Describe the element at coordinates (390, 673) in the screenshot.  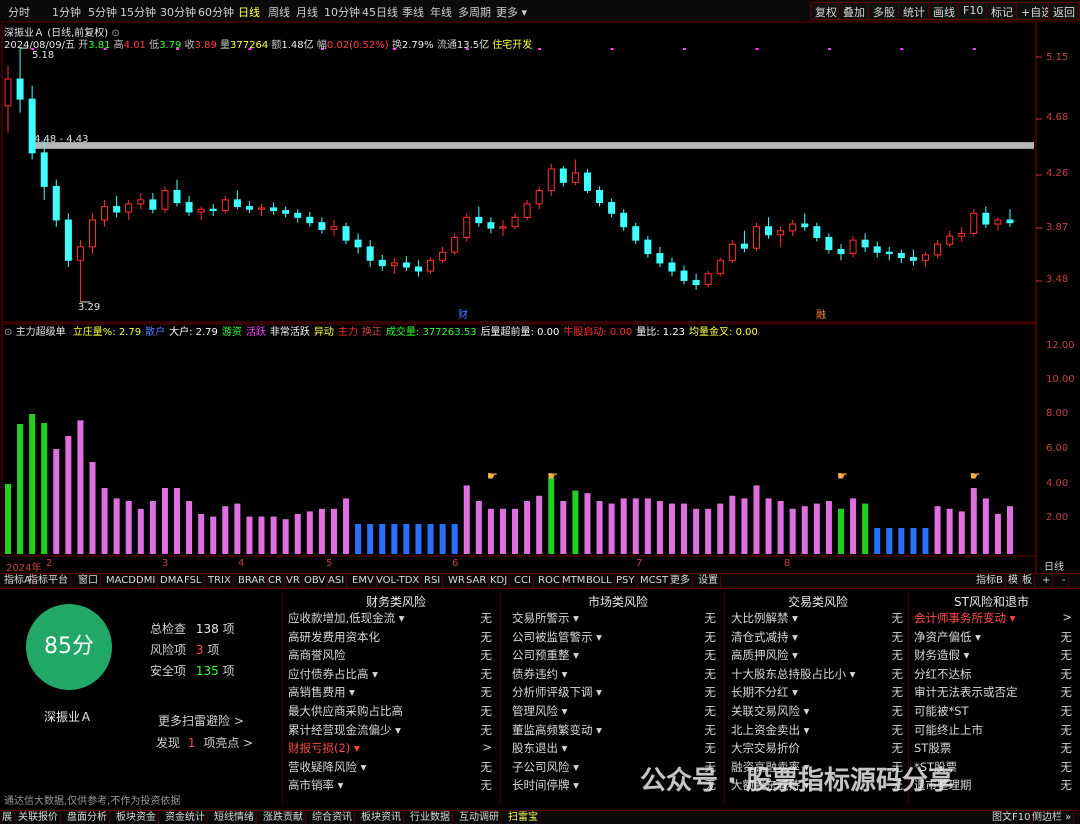
I see `risk-row: 应付债券占比高 ▾ 无` at that location.